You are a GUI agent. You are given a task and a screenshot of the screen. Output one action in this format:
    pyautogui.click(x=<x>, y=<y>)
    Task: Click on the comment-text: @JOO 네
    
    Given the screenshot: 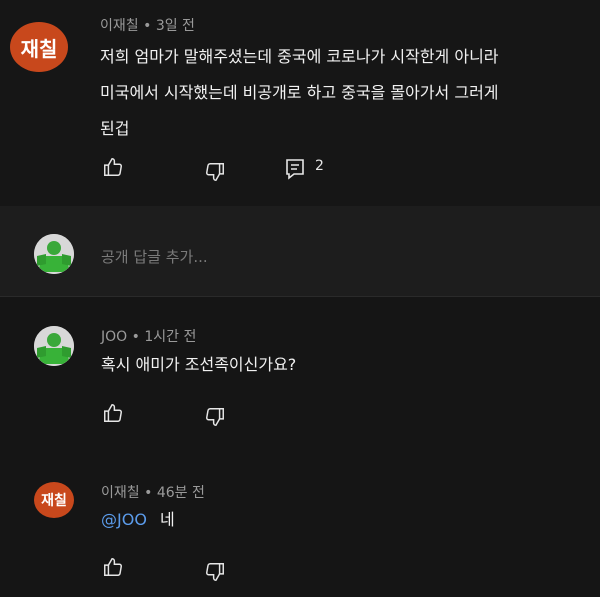 What is the action you would take?
    pyautogui.click(x=138, y=520)
    